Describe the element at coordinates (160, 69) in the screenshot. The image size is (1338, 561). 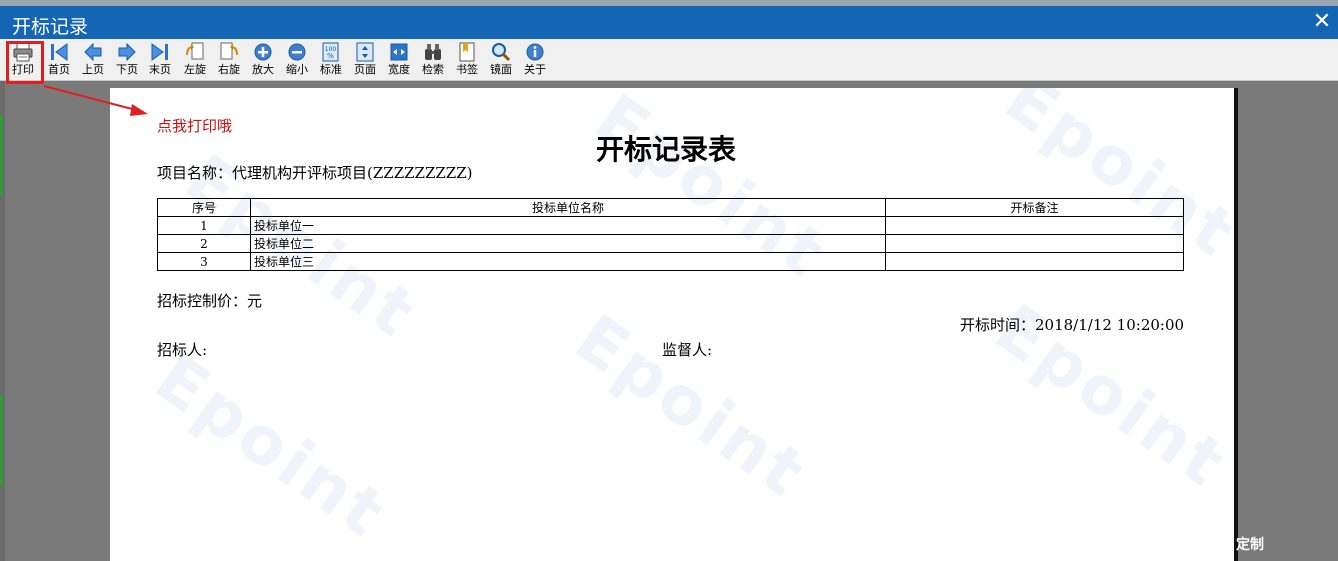
I see `last-page-label: 末页` at that location.